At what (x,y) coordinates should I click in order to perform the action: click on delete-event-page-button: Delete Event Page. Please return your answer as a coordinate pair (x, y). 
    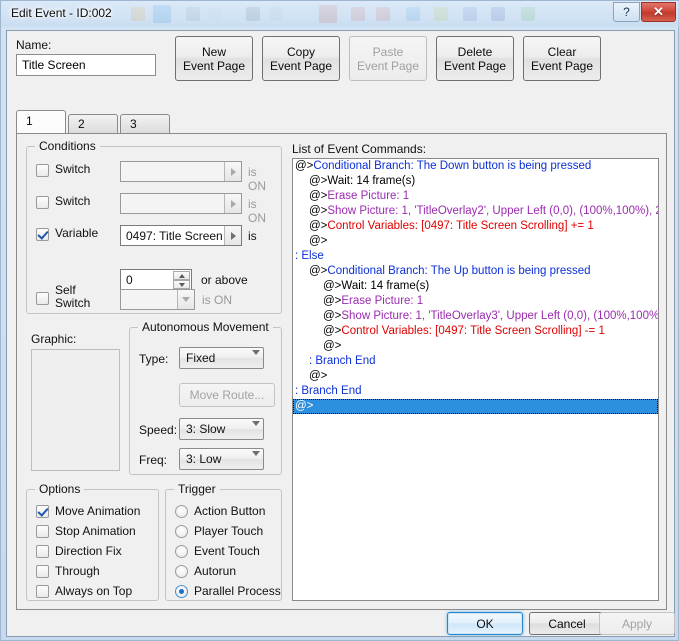
    Looking at the image, I should click on (475, 58).